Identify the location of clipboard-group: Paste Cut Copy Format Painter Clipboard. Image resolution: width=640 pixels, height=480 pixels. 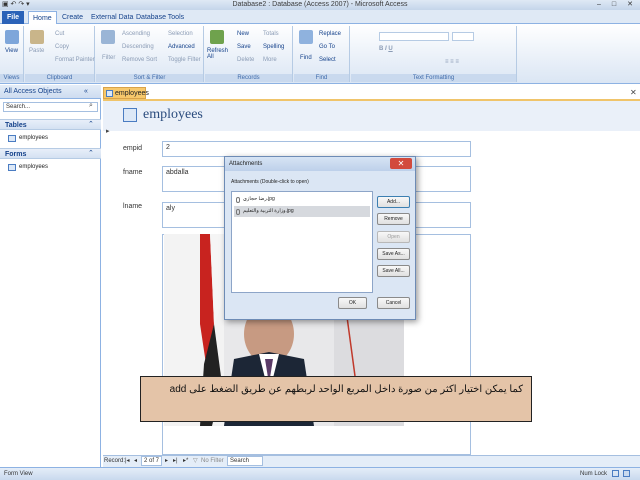
(60, 54).